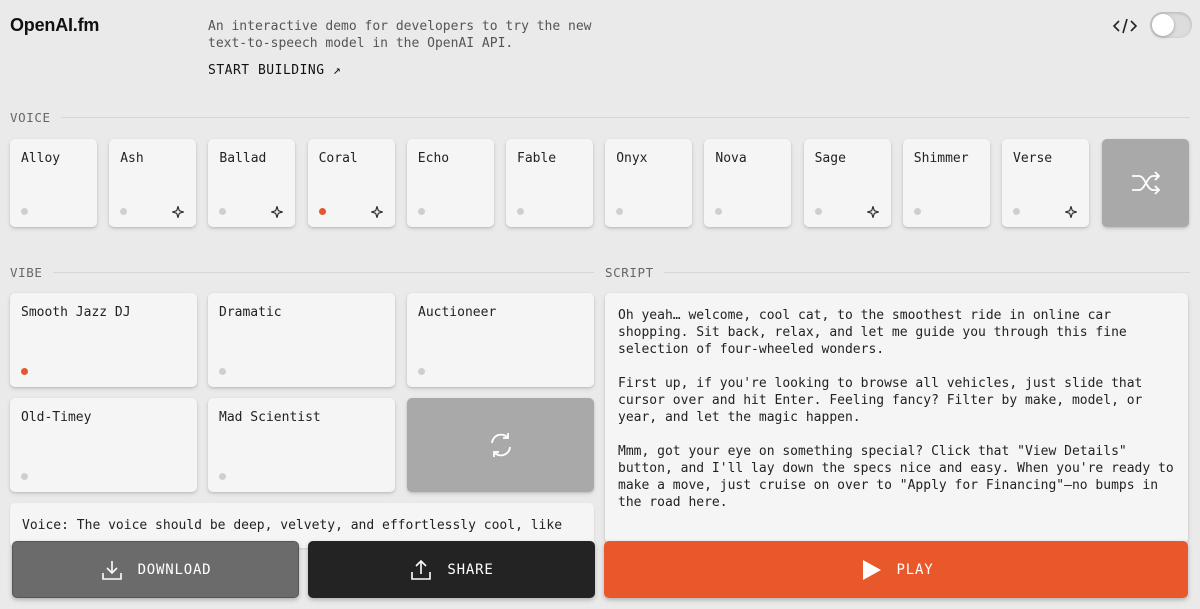 Image resolution: width=1200 pixels, height=609 pixels. I want to click on voice-option-coral: Coral, so click(351, 183).